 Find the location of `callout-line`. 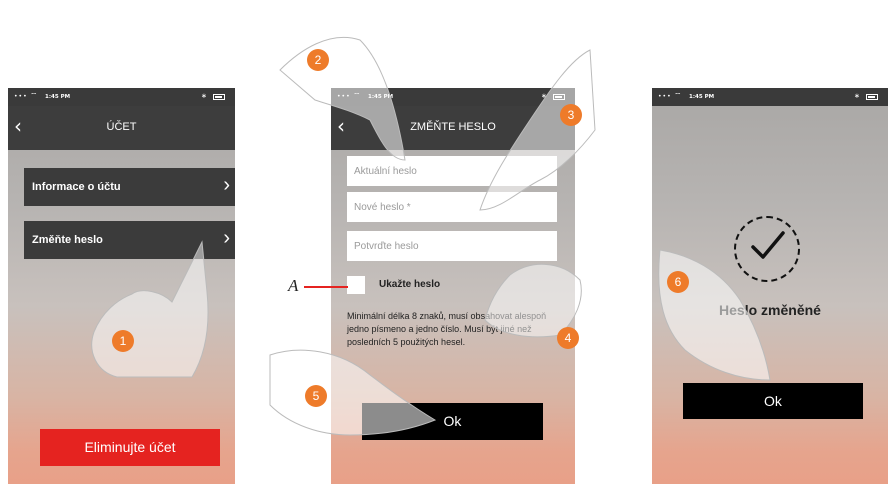

callout-line is located at coordinates (326, 287).